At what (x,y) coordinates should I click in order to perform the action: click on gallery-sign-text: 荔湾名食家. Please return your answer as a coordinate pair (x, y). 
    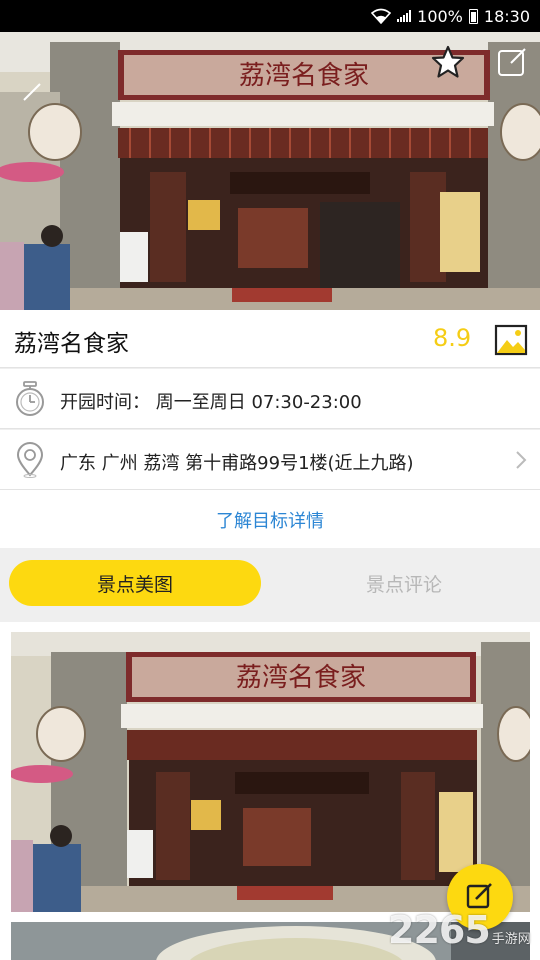
    Looking at the image, I should click on (301, 678).